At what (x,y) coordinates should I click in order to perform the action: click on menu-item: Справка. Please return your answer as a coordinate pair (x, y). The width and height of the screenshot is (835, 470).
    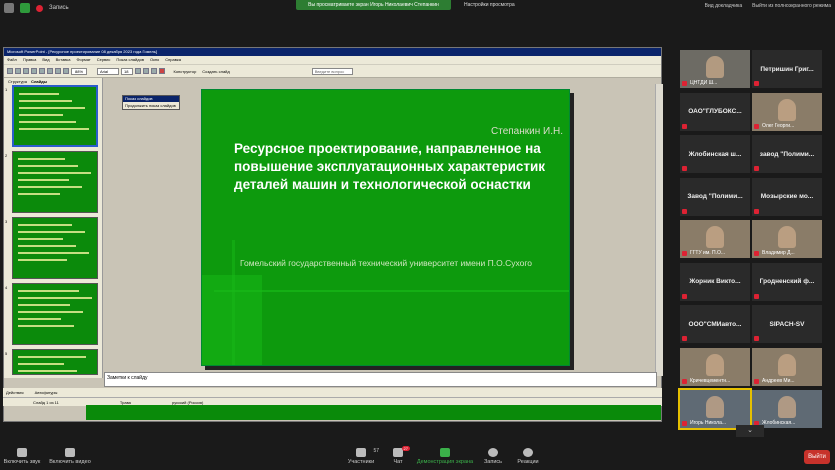
    Looking at the image, I should click on (173, 60).